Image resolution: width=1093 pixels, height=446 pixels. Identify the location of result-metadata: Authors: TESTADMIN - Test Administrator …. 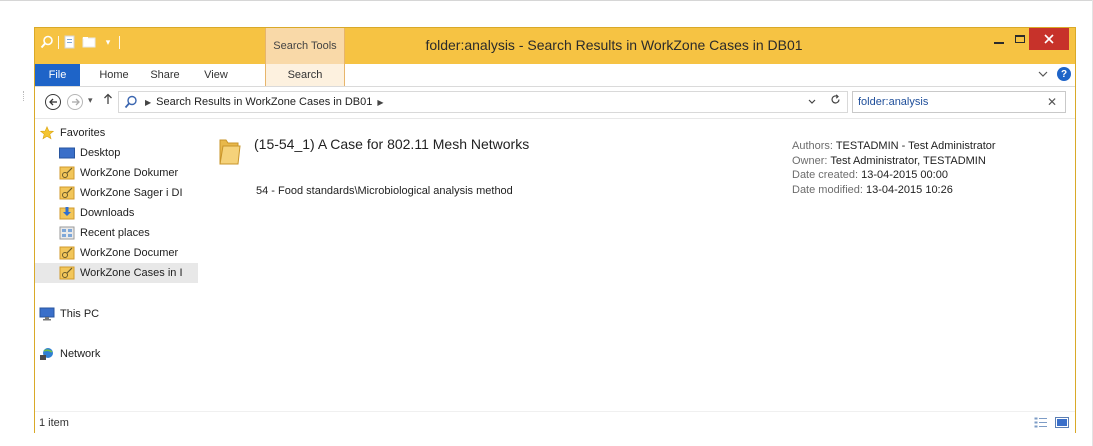
(894, 168).